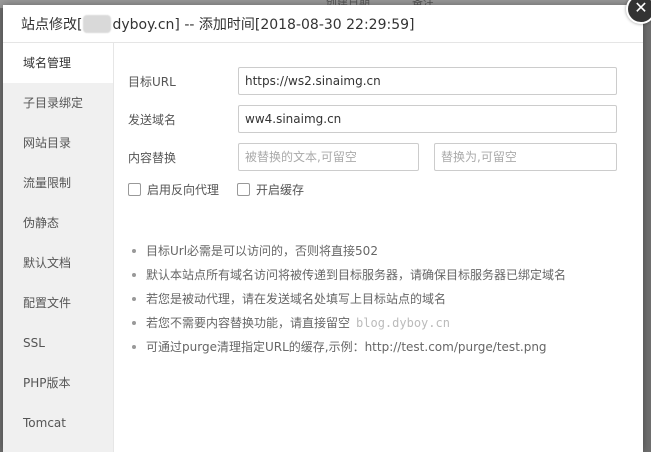 The height and width of the screenshot is (452, 651). What do you see at coordinates (58, 223) in the screenshot?
I see `sidebar-item-rewrite: 伪静态` at bounding box center [58, 223].